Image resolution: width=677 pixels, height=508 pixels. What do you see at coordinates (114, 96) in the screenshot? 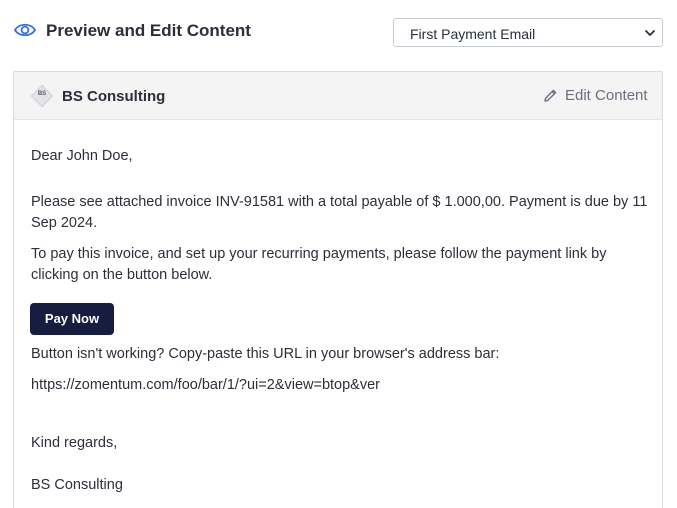
I see `company-name: BS Consulting` at bounding box center [114, 96].